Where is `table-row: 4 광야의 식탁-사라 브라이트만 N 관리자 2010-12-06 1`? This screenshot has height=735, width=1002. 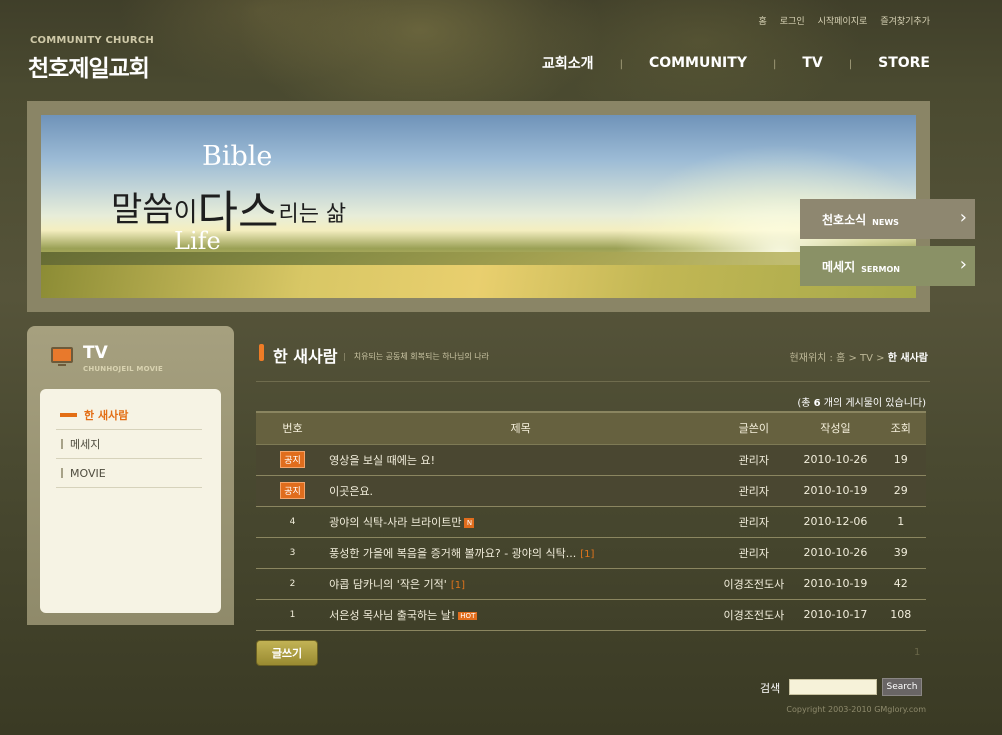 table-row: 4 광야의 식탁-사라 브라이트만 N 관리자 2010-12-06 1 is located at coordinates (591, 522).